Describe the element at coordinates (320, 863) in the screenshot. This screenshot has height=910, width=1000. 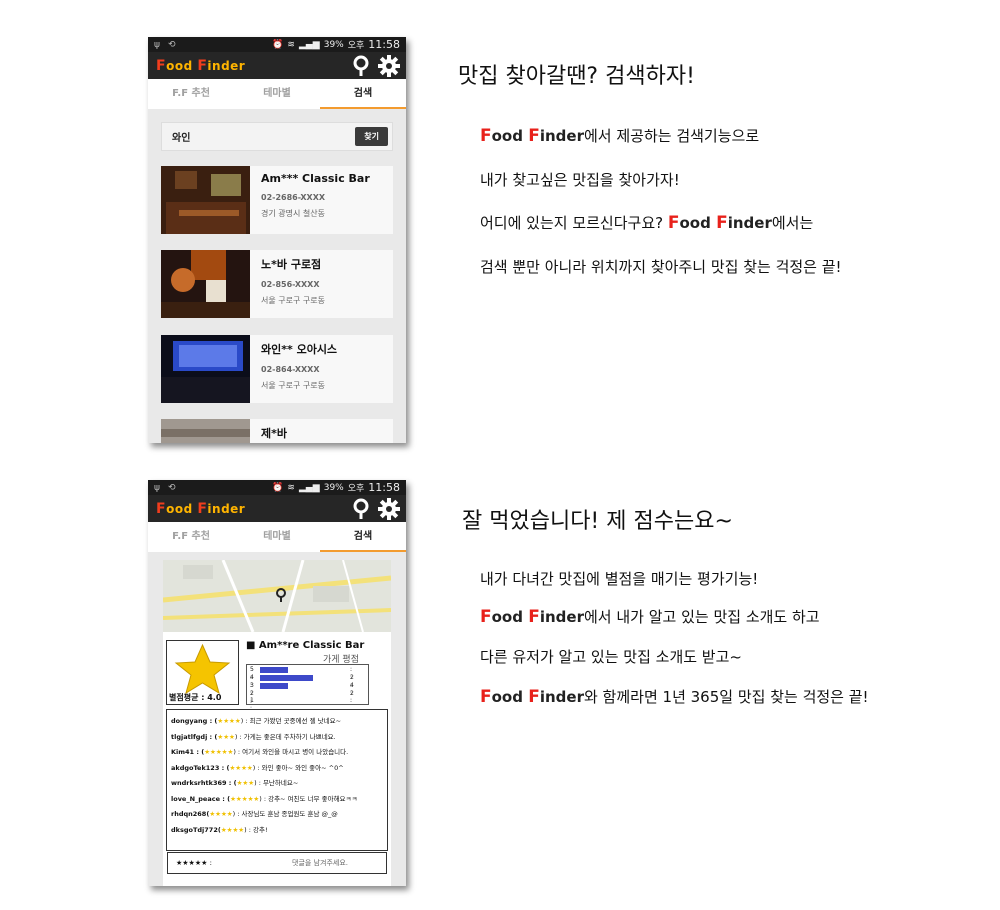
I see `comment-placeholder: 댓글을 남겨주세요.` at that location.